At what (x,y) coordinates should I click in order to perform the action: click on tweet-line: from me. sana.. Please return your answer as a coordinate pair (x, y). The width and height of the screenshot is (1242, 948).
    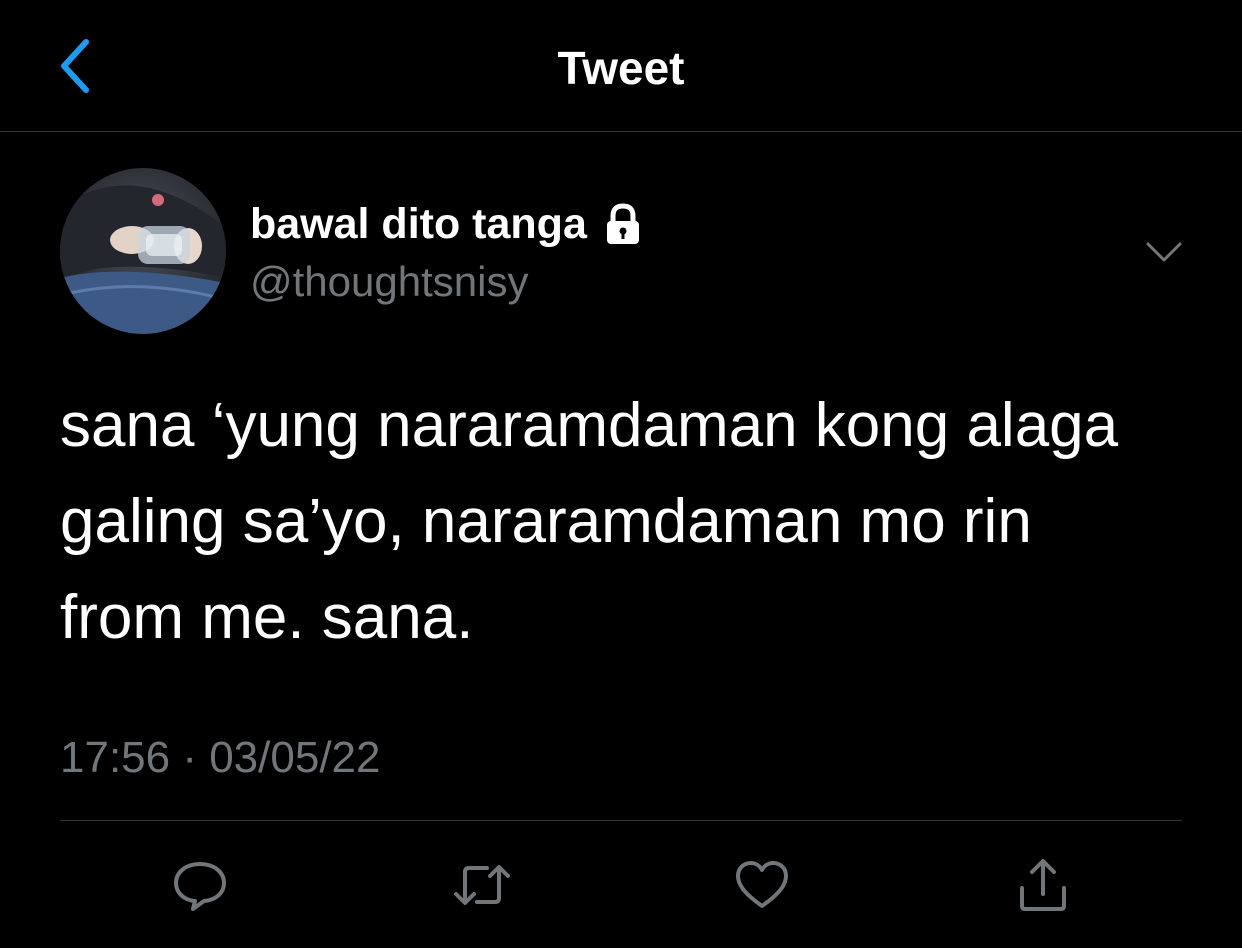
    Looking at the image, I should click on (267, 617).